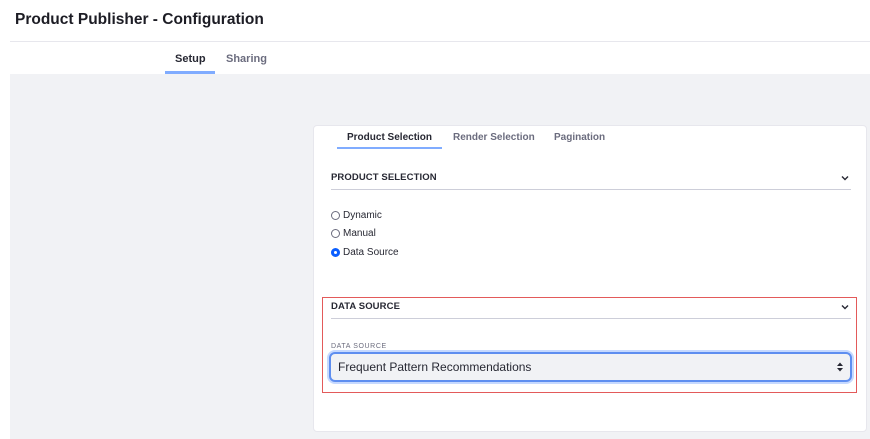 The width and height of the screenshot is (870, 439). I want to click on radio-label: Dynamic, so click(362, 215).